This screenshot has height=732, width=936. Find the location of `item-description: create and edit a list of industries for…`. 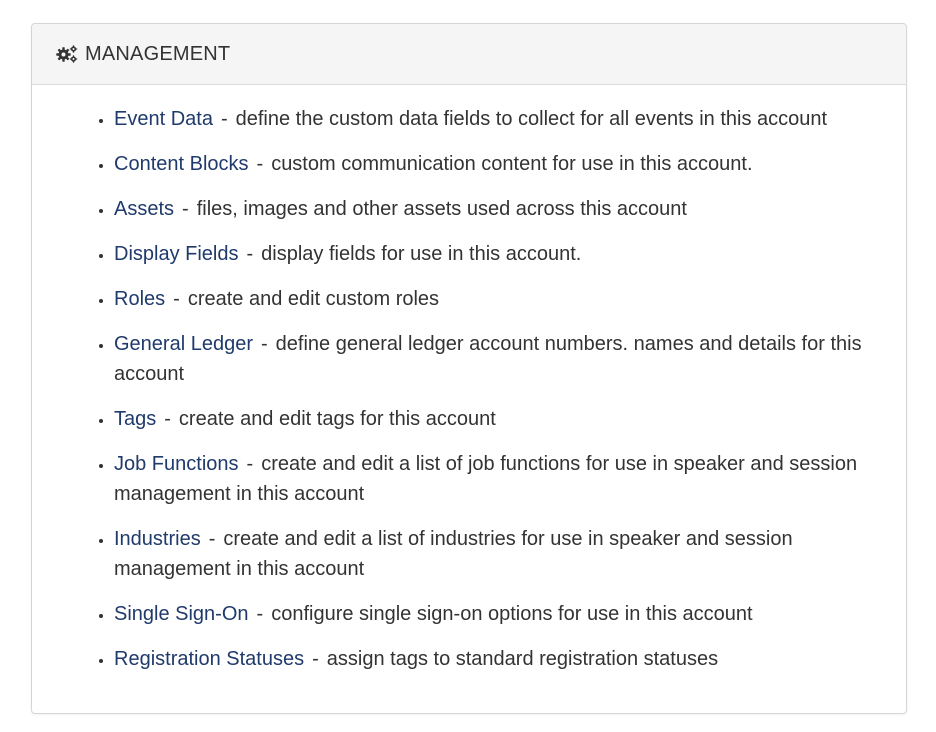

item-description: create and edit a list of industries for… is located at coordinates (453, 554).